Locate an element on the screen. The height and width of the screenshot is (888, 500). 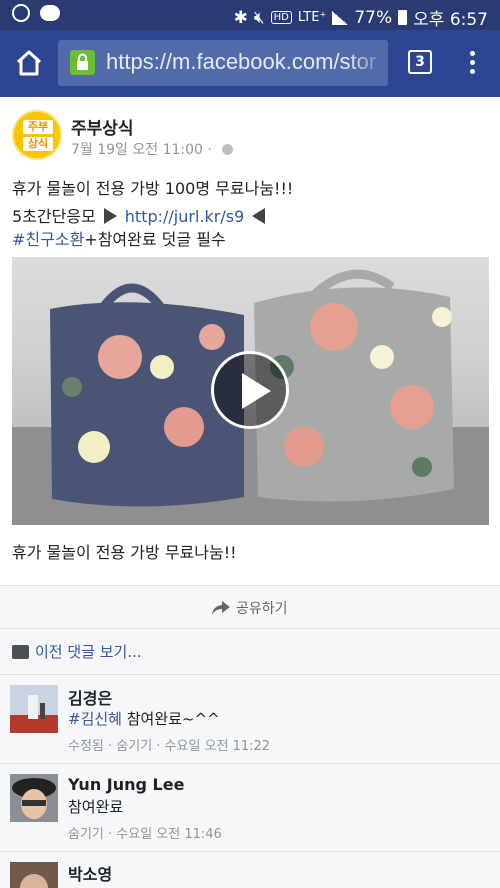
commenter-name: 박소영 is located at coordinates (90, 873).